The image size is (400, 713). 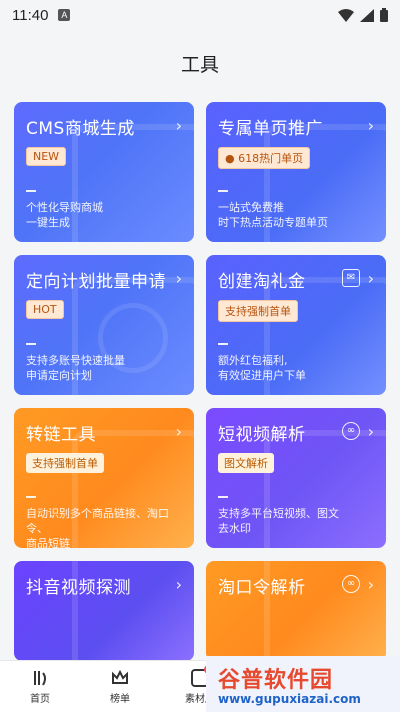 What do you see at coordinates (246, 463) in the screenshot?
I see `card-badge: 图文解析` at bounding box center [246, 463].